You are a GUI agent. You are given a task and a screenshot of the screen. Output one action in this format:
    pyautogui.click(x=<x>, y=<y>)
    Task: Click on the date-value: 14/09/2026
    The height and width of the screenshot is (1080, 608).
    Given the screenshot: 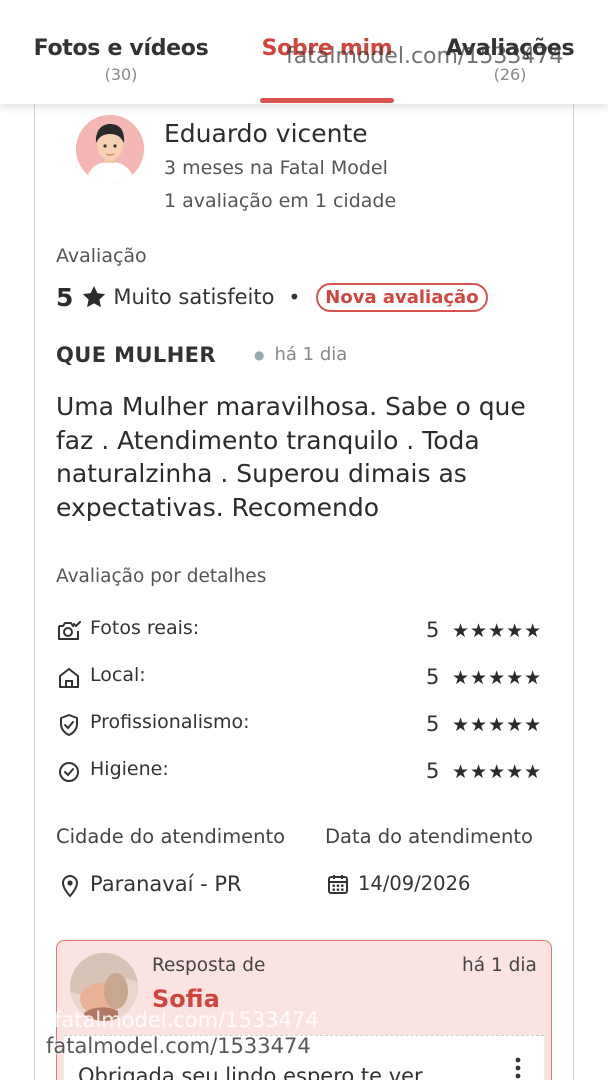 What is the action you would take?
    pyautogui.click(x=414, y=883)
    